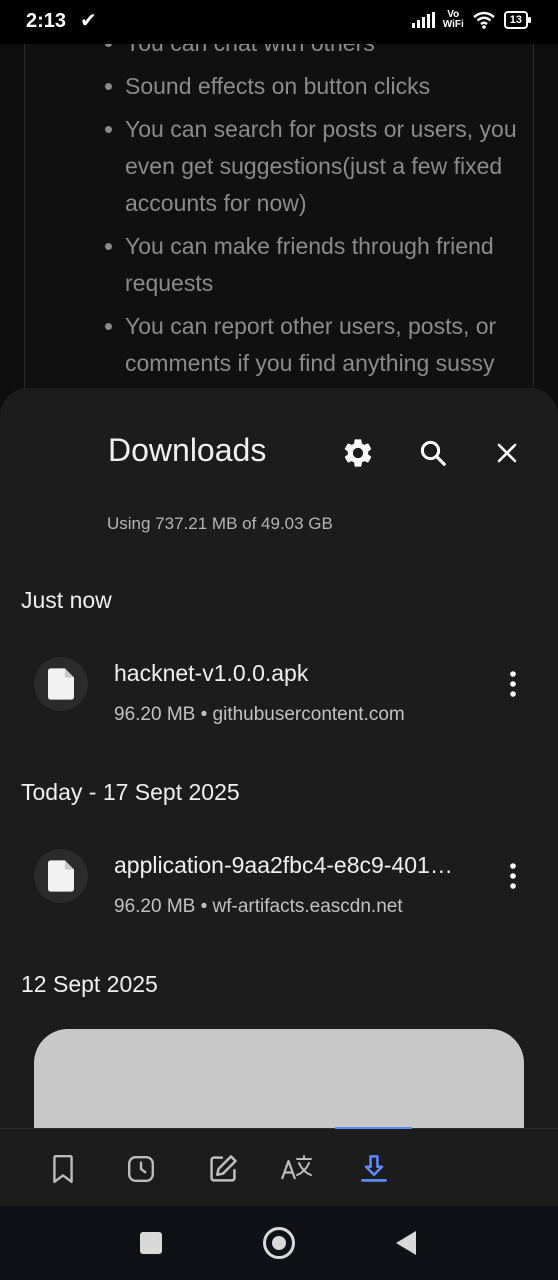 This screenshot has height=1280, width=558. What do you see at coordinates (151, 1243) in the screenshot?
I see `recents-button` at bounding box center [151, 1243].